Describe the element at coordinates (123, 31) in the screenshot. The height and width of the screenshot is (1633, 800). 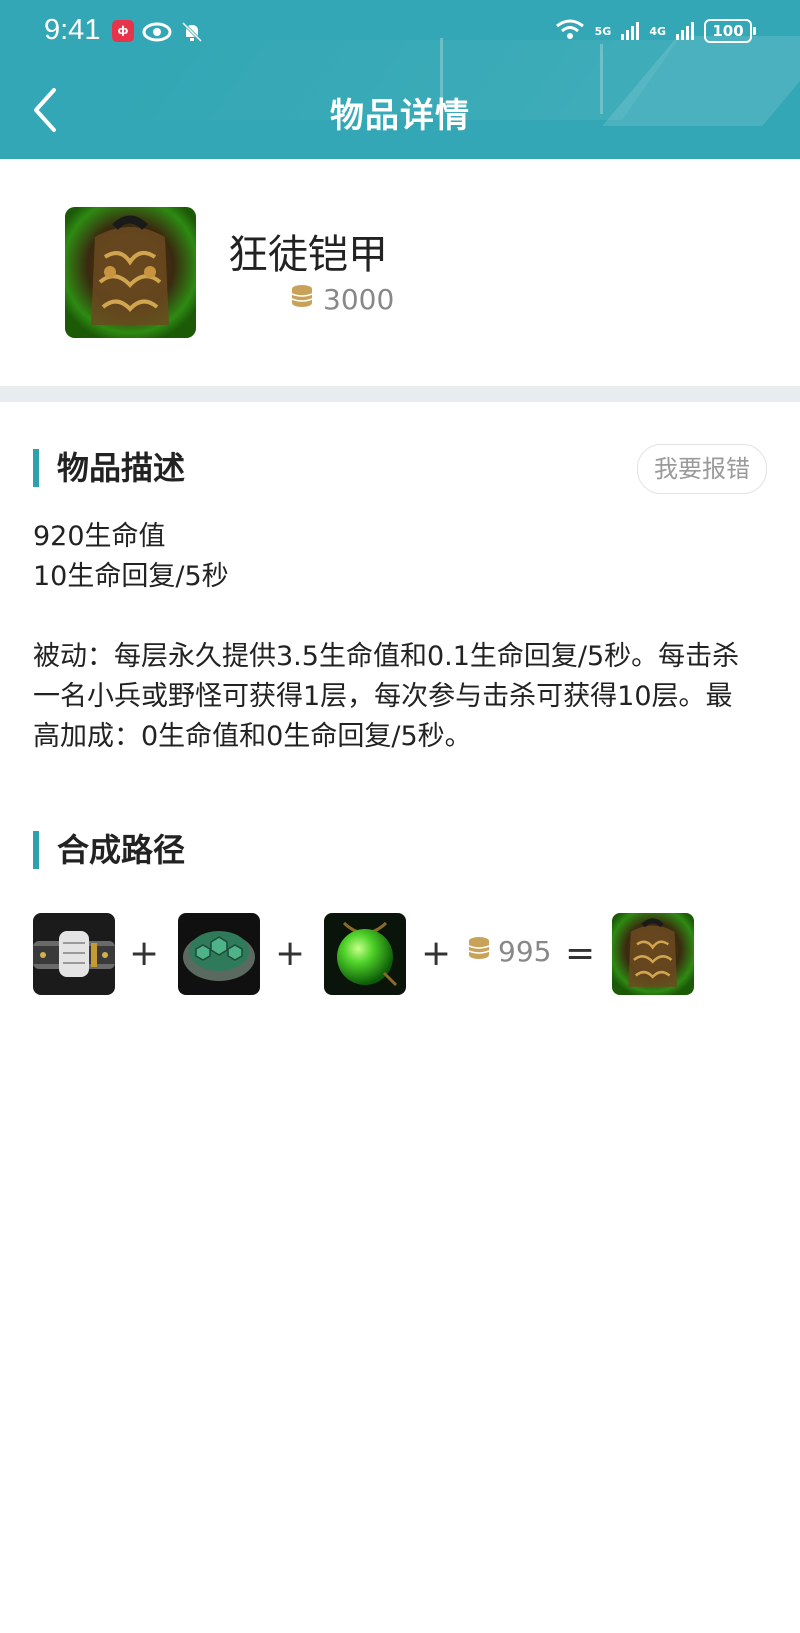
I see `app-notification-icon: ф` at that location.